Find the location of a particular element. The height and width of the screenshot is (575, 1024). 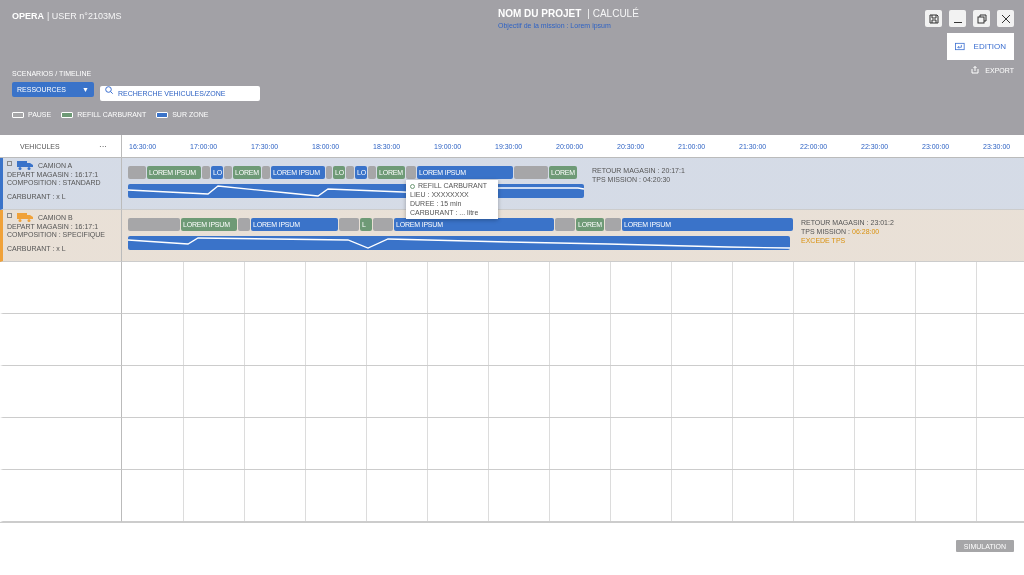

project-status: | CALCULÉ is located at coordinates (613, 13).